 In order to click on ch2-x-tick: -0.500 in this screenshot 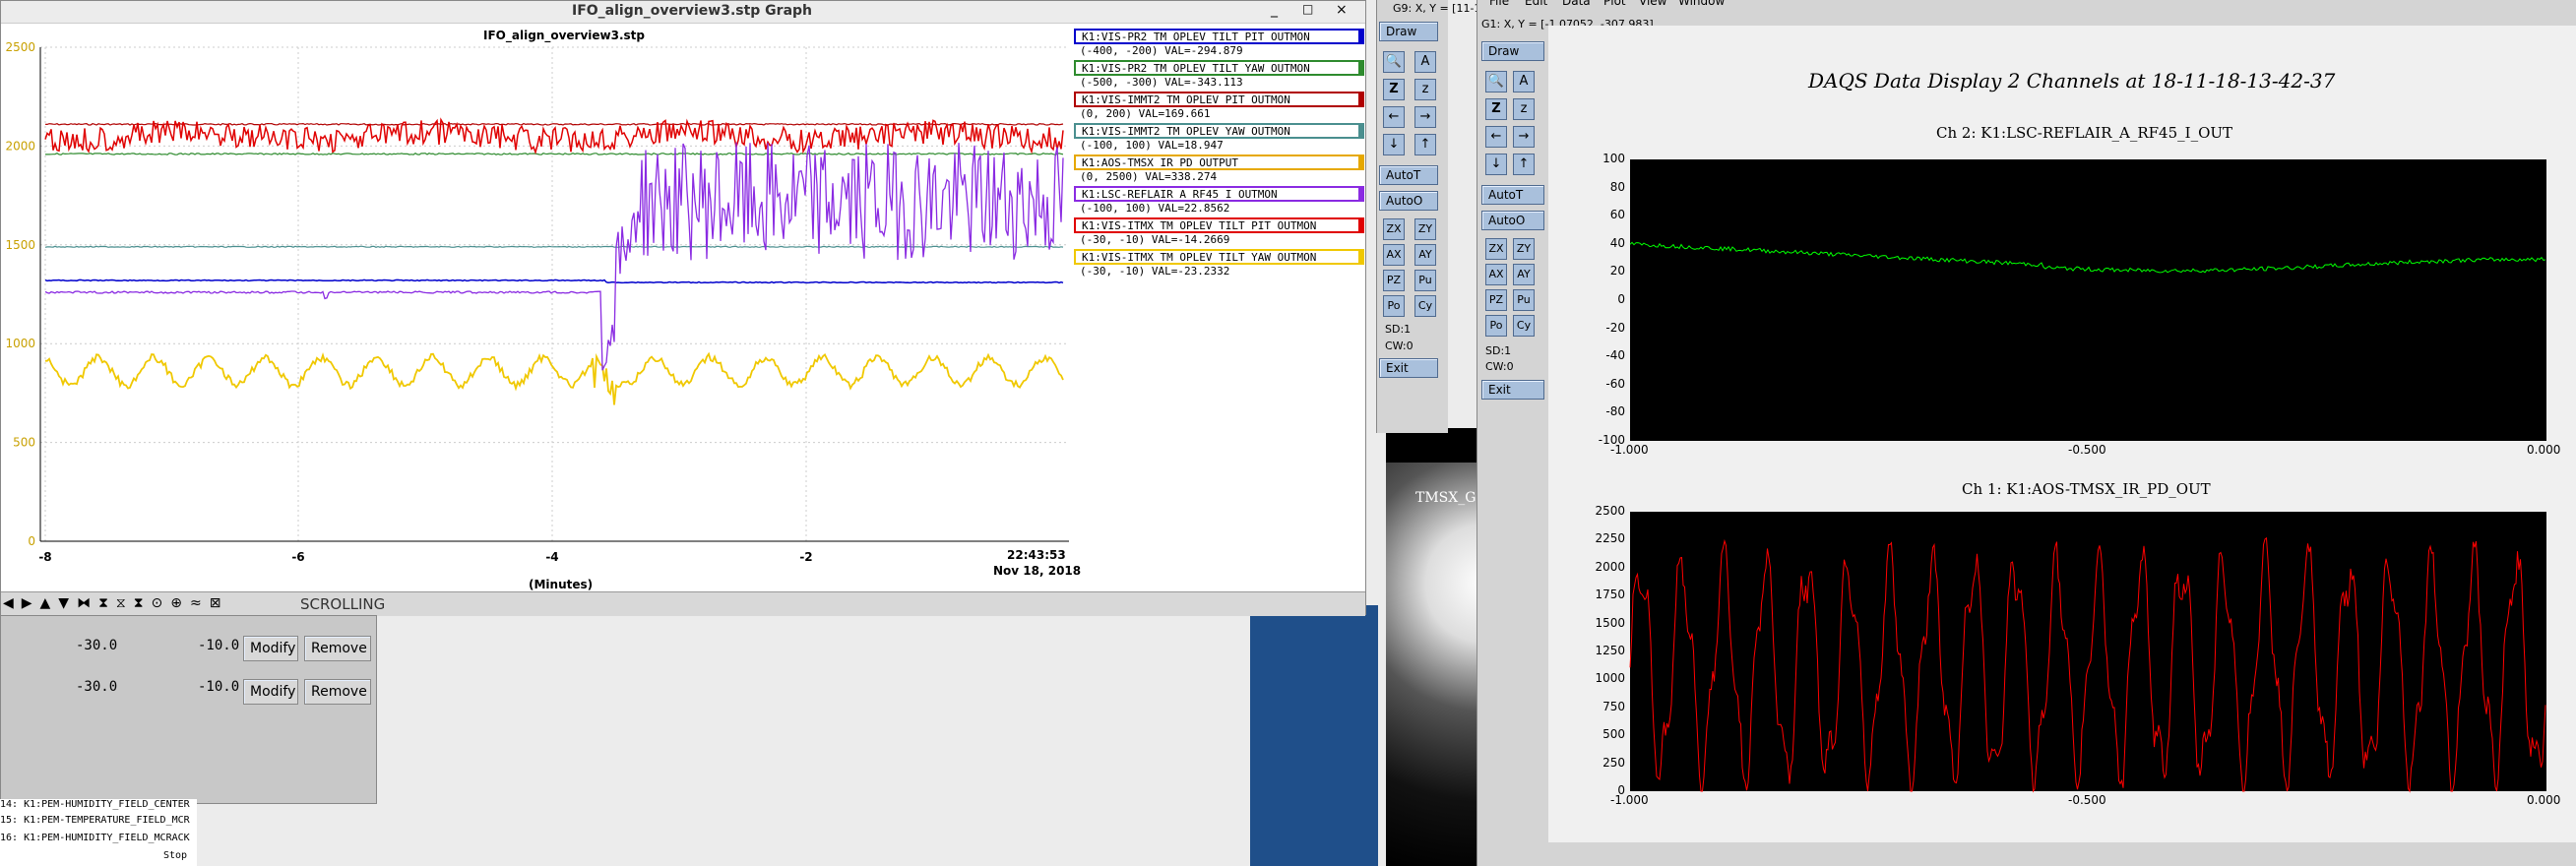, I will do `click(2087, 450)`.